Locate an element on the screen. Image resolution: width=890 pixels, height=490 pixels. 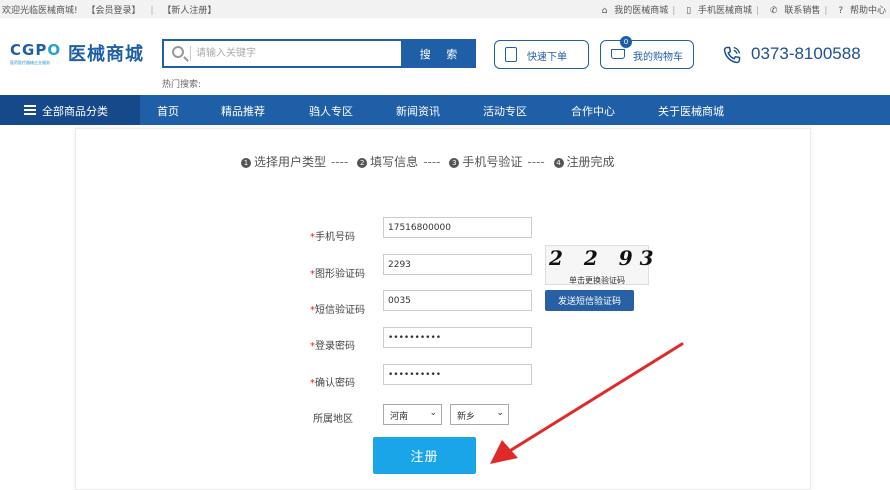
password-label: *登录密码 is located at coordinates (332, 346).